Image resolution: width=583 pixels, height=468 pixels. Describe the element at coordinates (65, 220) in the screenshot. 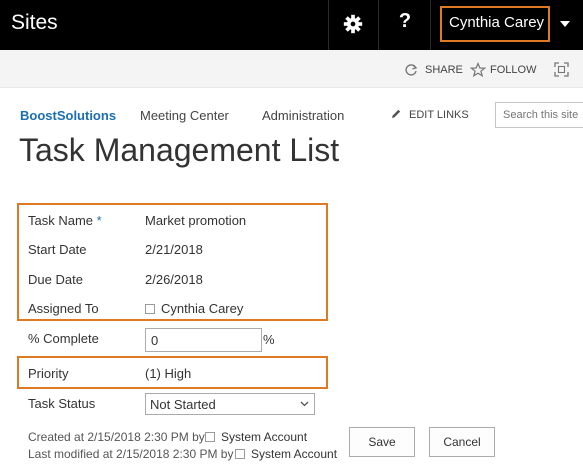

I see `task-name-label: Task Name *` at that location.